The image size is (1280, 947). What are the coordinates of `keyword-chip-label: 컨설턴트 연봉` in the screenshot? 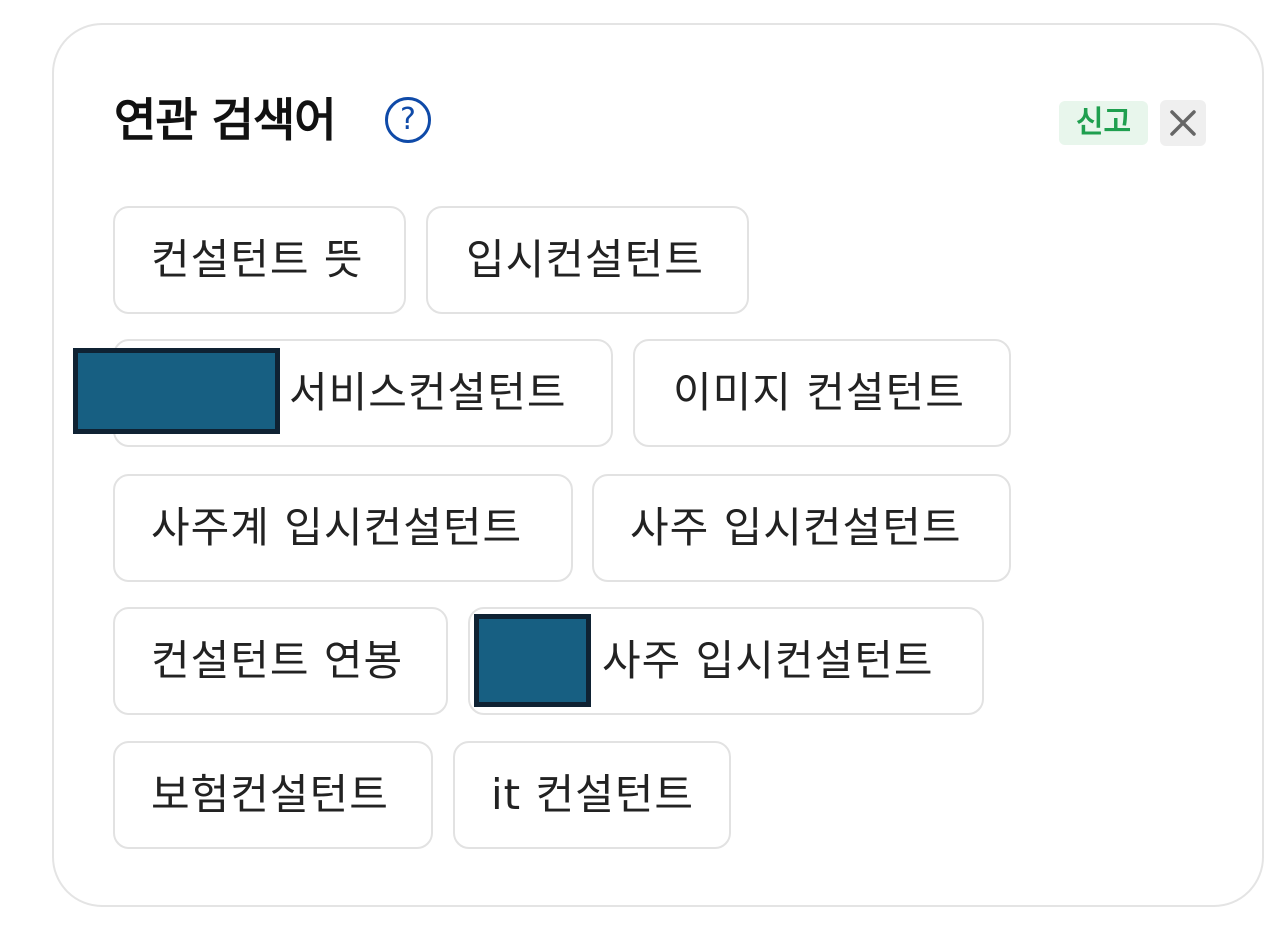 It's located at (277, 660).